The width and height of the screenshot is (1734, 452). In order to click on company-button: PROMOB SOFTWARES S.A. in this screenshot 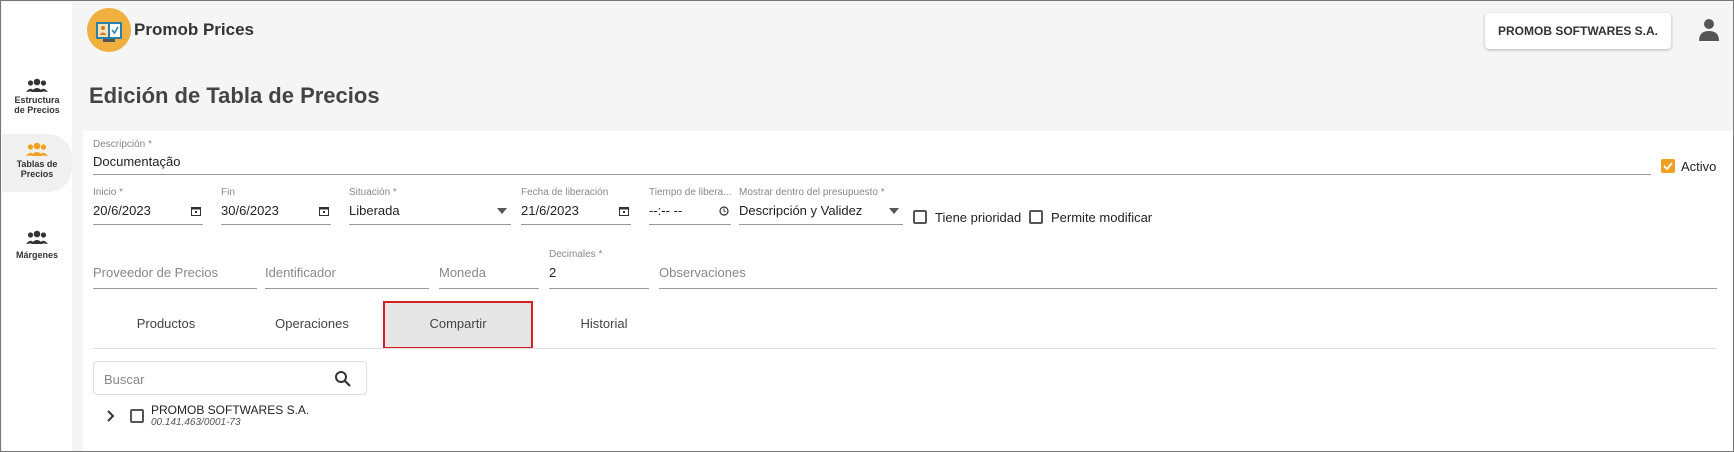, I will do `click(1578, 31)`.